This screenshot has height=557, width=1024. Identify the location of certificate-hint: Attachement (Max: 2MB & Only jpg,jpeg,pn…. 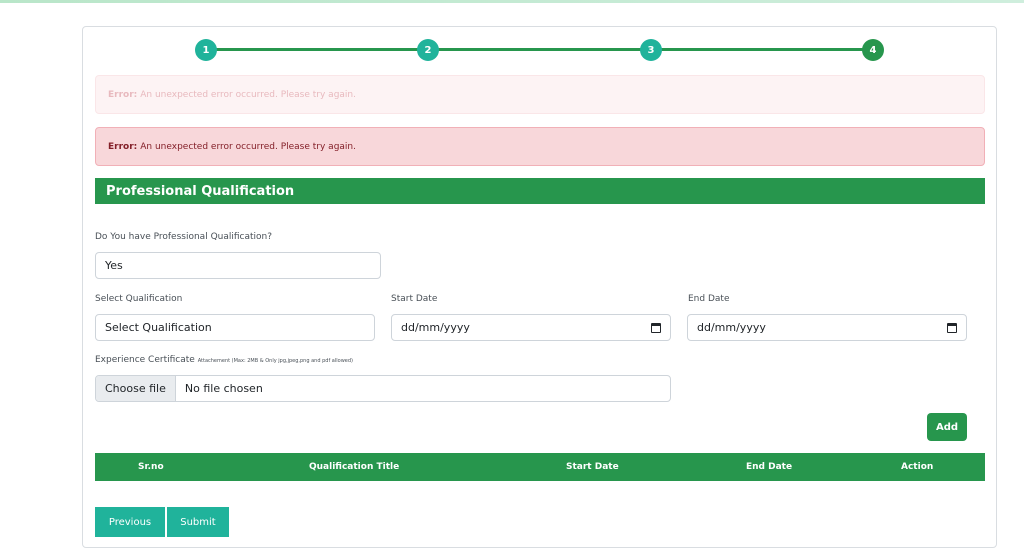
(275, 361).